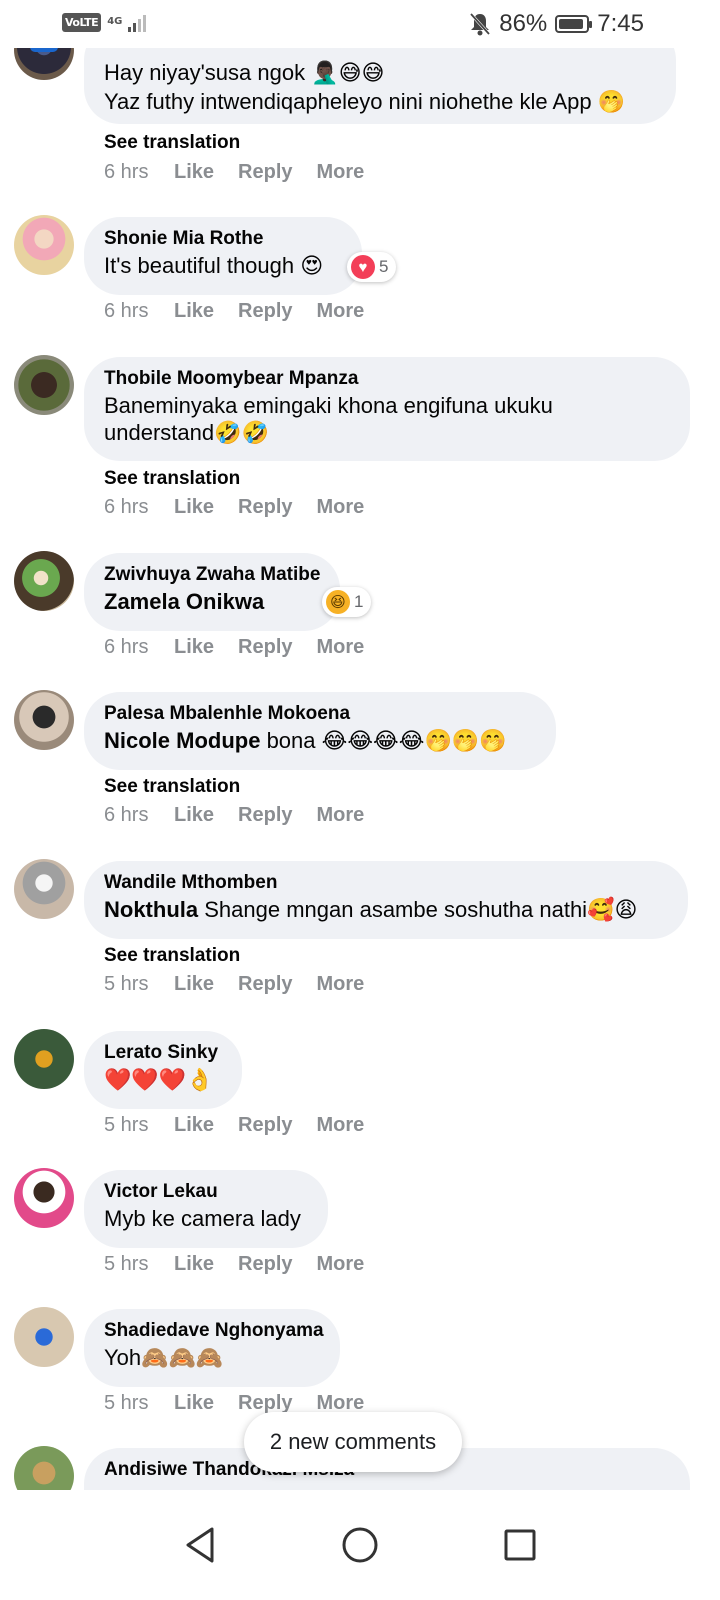  Describe the element at coordinates (202, 1218) in the screenshot. I see `comment-text-line: Myb ke camera lady` at that location.